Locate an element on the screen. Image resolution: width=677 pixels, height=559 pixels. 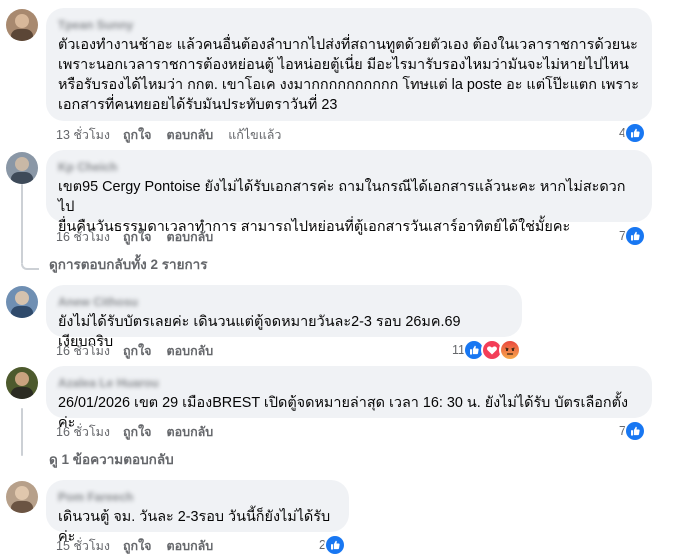
reaction-summary: 2 is located at coordinates (332, 545).